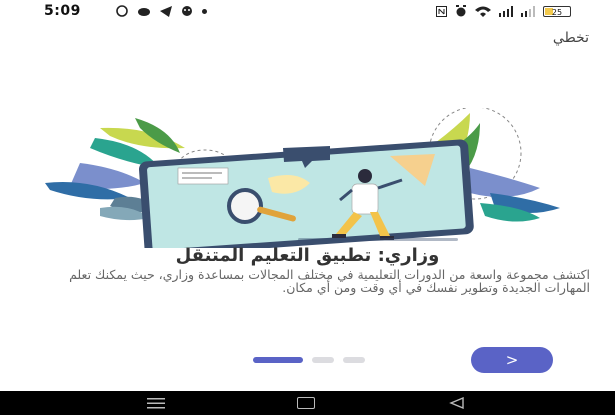 This screenshot has width=615, height=415. I want to click on page-dot-active, so click(278, 360).